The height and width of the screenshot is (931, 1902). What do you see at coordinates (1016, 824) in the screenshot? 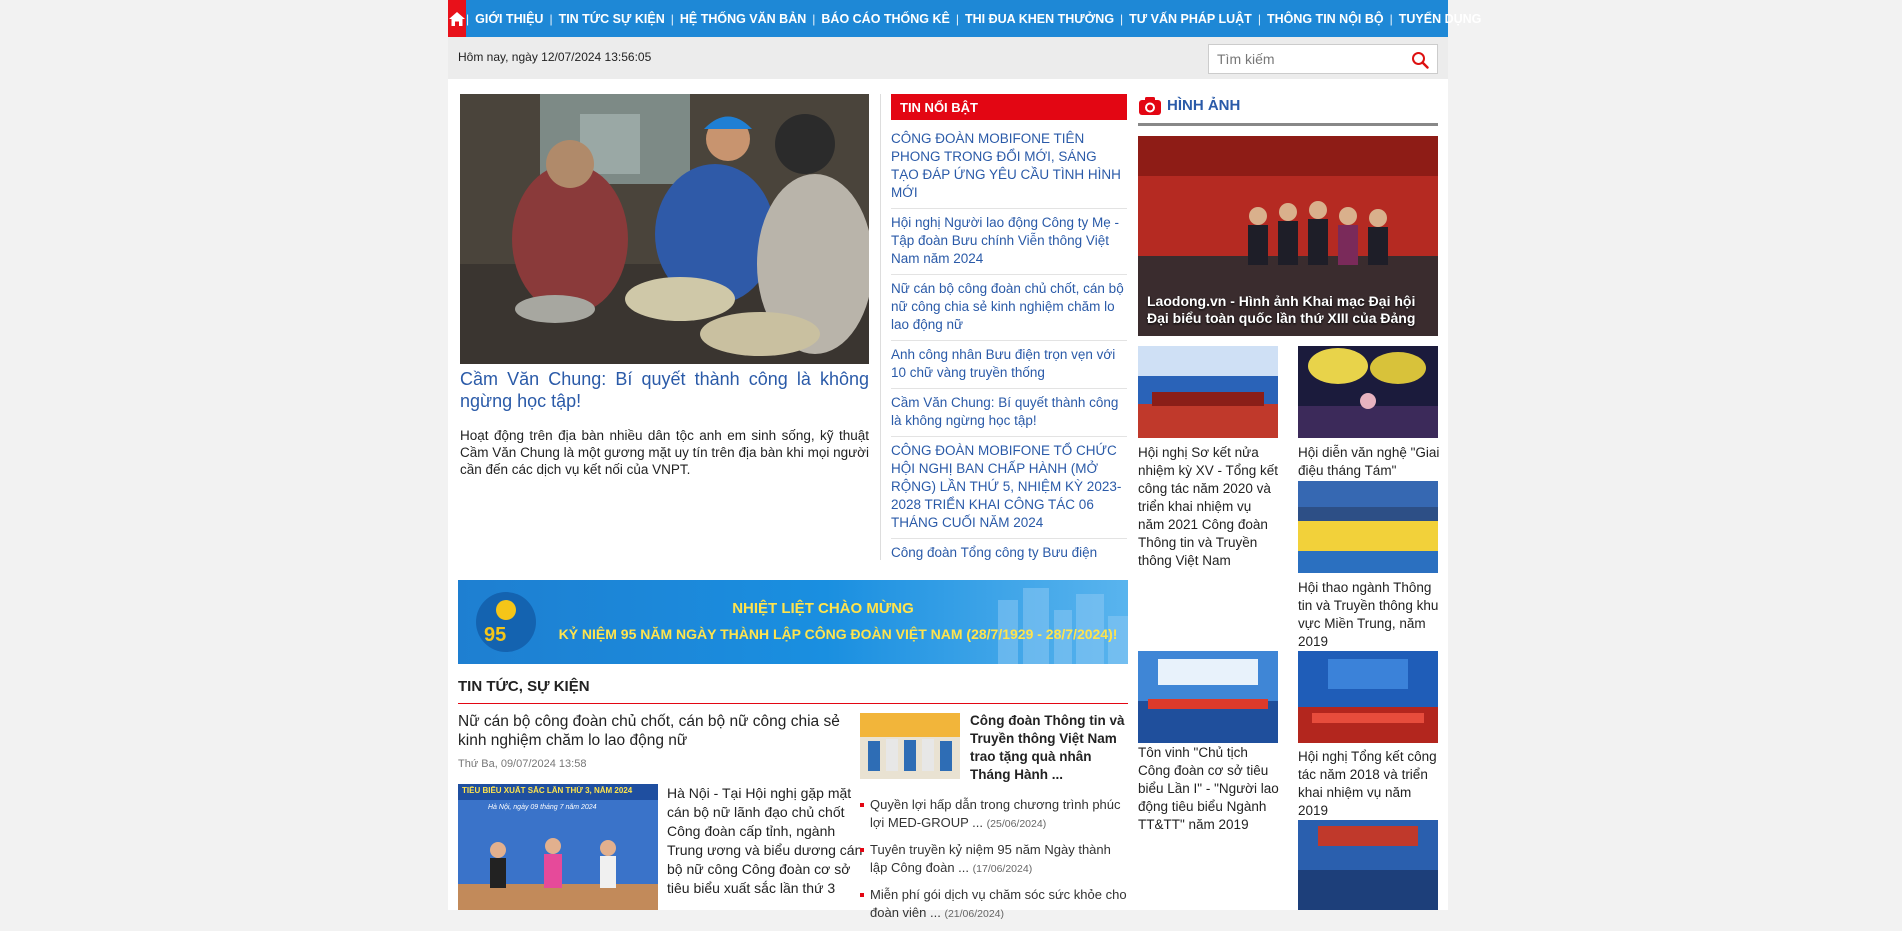
I see `news-side-item-date: (25/06/2024)` at bounding box center [1016, 824].